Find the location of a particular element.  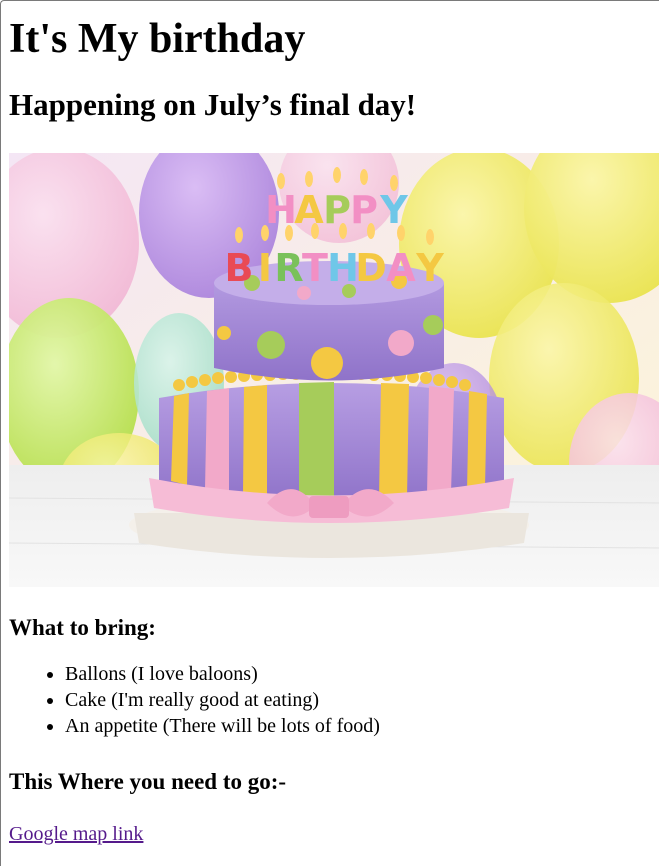

svg-text: R is located at coordinates (288, 268).